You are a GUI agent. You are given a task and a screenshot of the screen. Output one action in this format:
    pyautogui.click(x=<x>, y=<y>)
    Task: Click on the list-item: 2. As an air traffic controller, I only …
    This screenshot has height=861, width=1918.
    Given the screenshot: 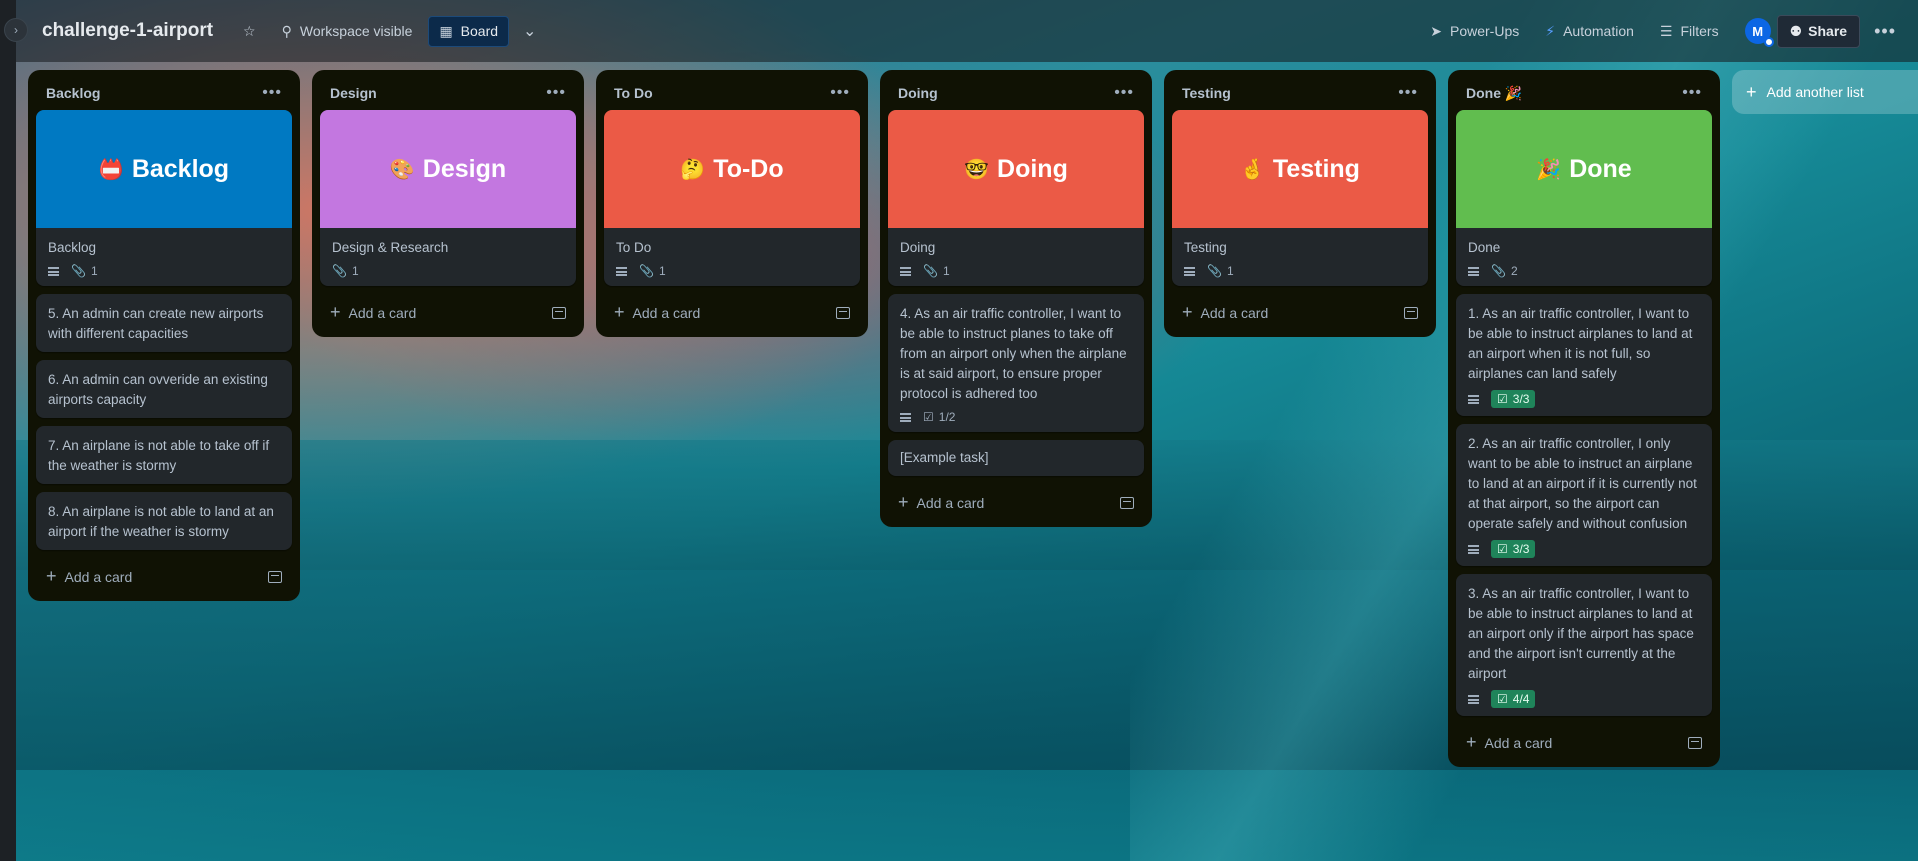 What is the action you would take?
    pyautogui.click(x=1584, y=495)
    